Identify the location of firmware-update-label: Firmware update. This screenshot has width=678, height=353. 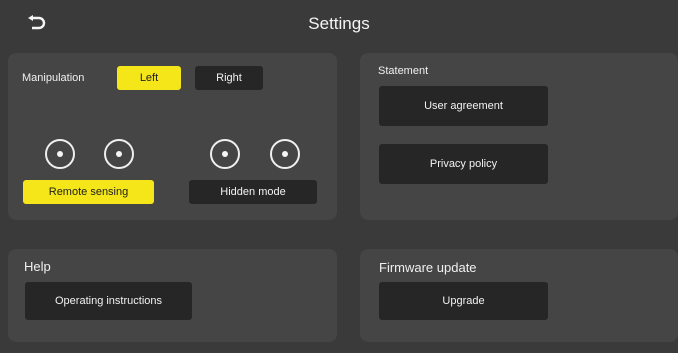
(428, 267).